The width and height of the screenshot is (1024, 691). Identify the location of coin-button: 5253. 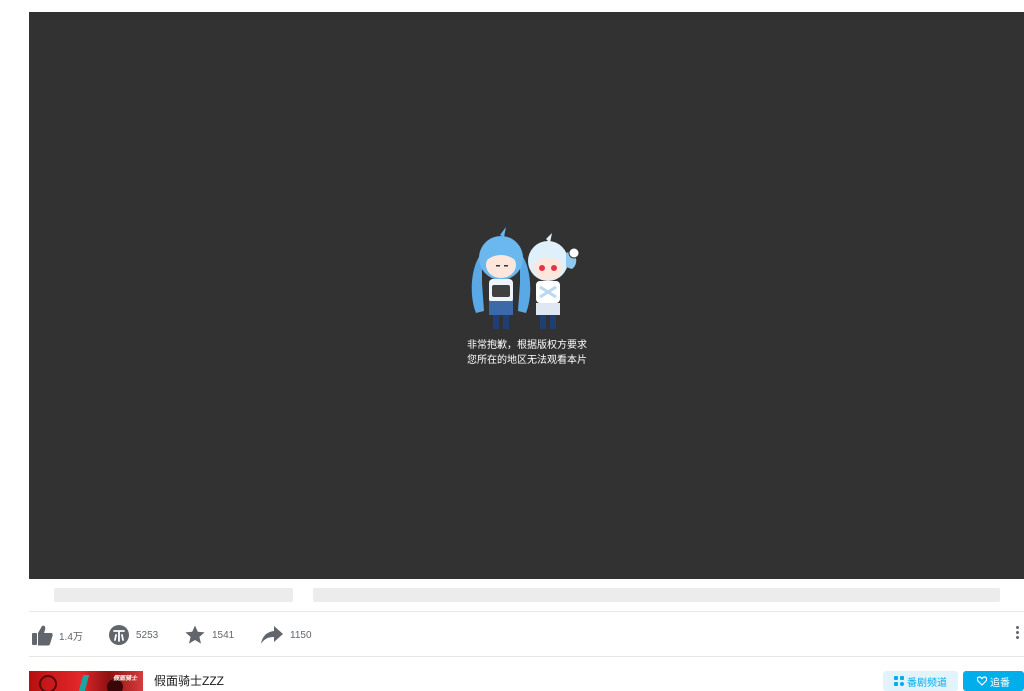
(133, 635).